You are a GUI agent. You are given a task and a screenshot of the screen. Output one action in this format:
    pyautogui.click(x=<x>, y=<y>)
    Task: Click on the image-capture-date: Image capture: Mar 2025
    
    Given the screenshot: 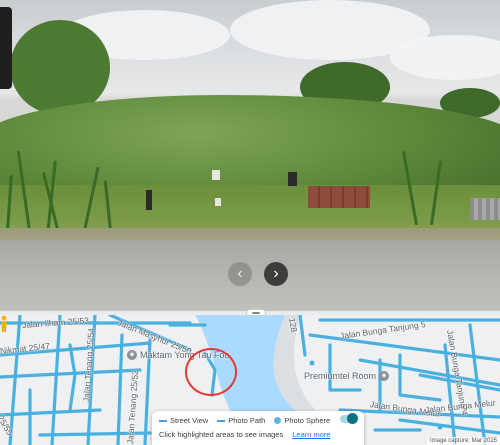 What is the action you would take?
    pyautogui.click(x=463, y=441)
    